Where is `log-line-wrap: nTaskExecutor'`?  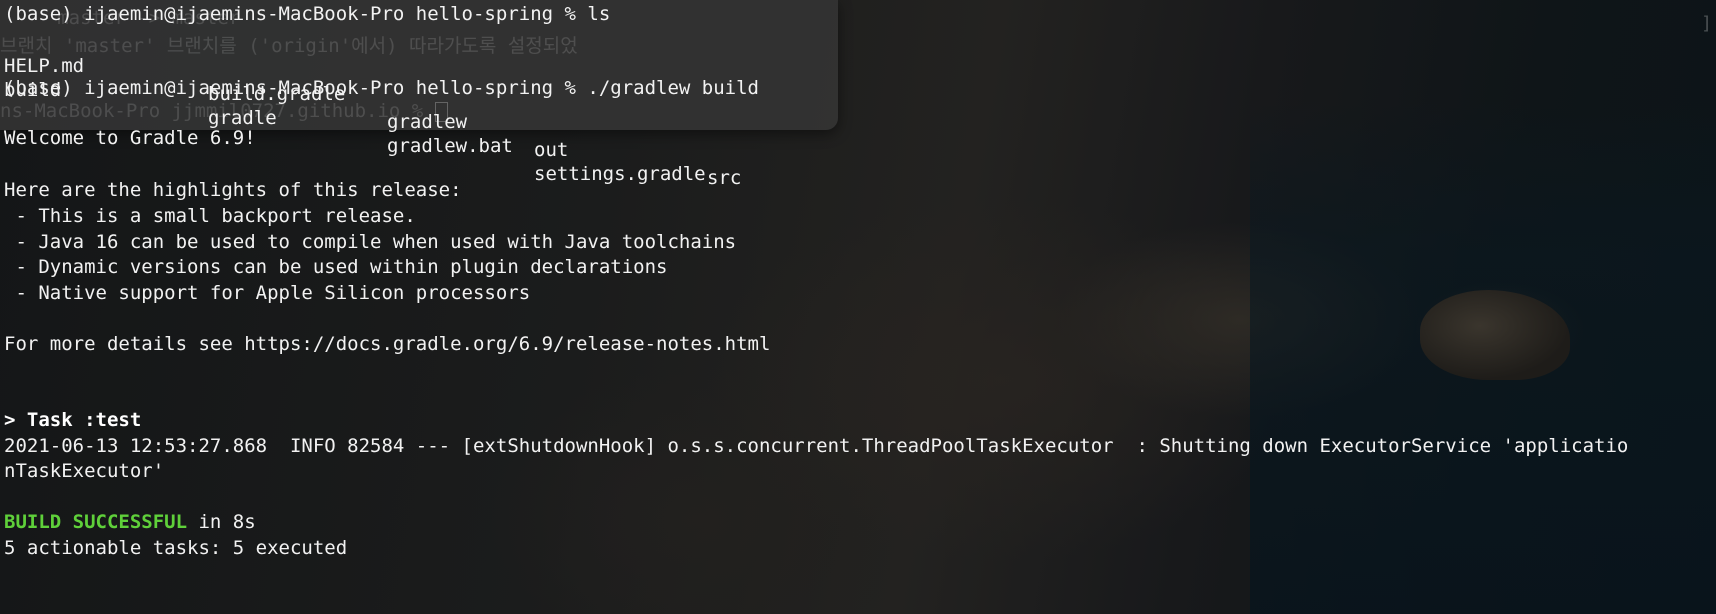
log-line-wrap: nTaskExecutor' is located at coordinates (84, 471).